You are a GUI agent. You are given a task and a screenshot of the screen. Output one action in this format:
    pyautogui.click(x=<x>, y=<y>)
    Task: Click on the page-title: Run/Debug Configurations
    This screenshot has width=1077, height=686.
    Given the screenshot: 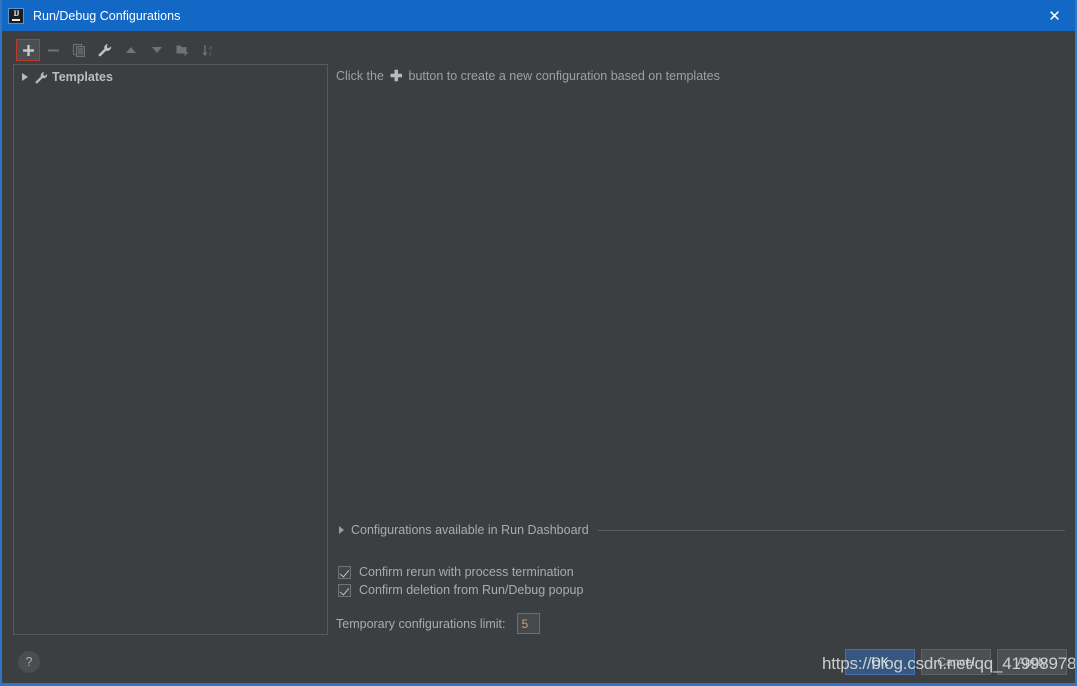 What is the action you would take?
    pyautogui.click(x=107, y=15)
    